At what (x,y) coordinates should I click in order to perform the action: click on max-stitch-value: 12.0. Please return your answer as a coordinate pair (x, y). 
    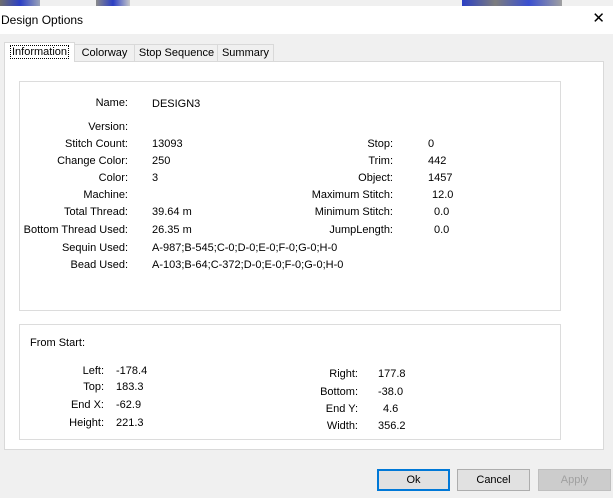
    Looking at the image, I should click on (443, 195).